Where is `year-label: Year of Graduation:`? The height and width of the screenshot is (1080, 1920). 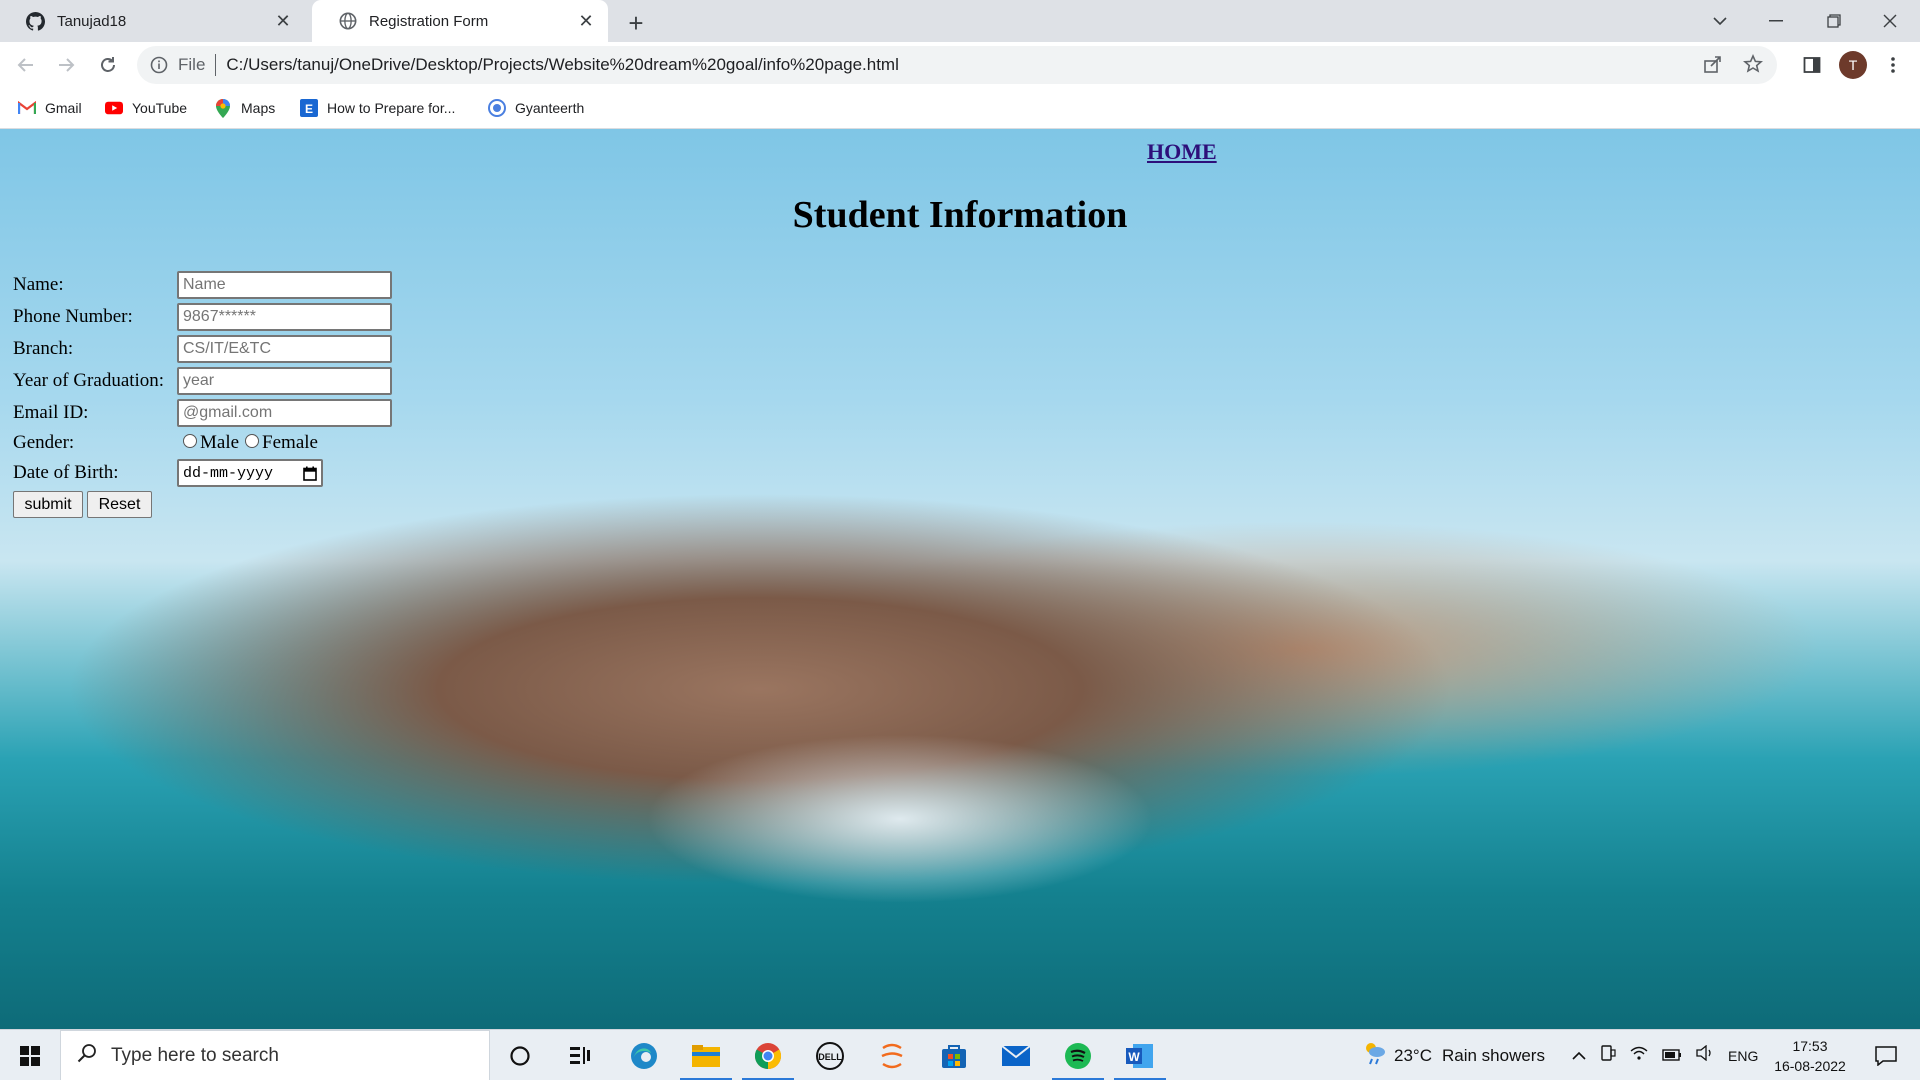
year-label: Year of Graduation: is located at coordinates (89, 380).